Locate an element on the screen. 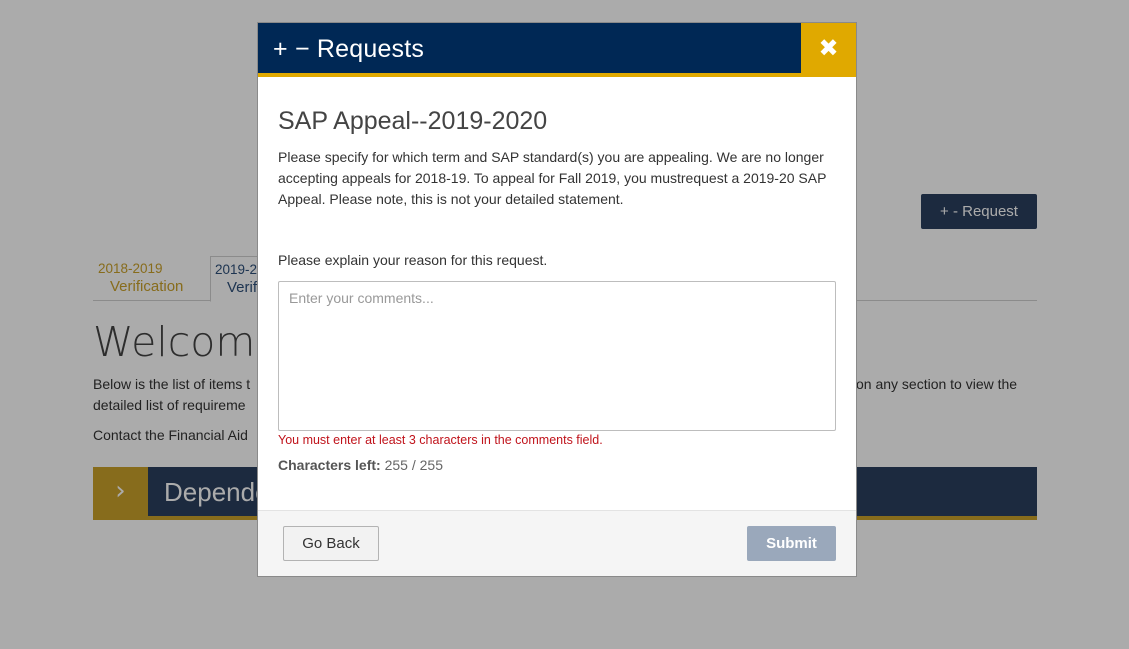 This screenshot has height=649, width=1129. modal-header: + − Requests ✖ is located at coordinates (557, 50).